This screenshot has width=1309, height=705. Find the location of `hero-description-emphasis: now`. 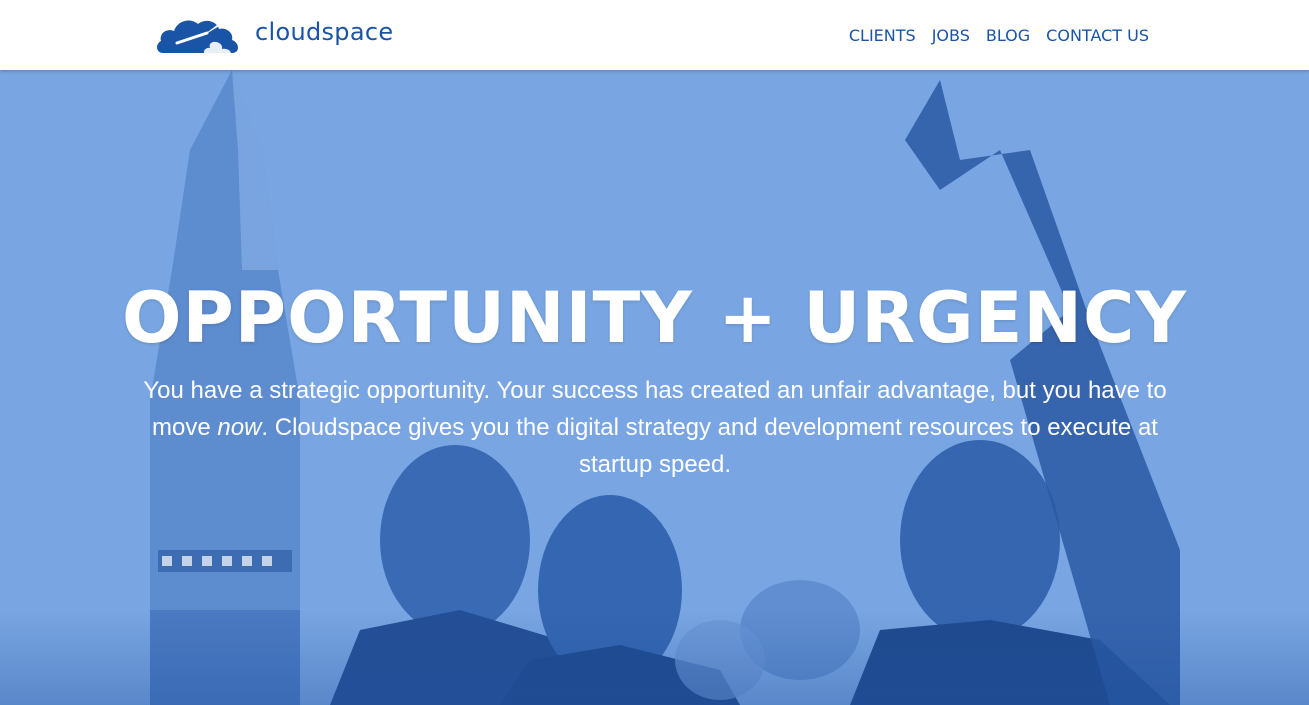

hero-description-emphasis: now is located at coordinates (239, 427).